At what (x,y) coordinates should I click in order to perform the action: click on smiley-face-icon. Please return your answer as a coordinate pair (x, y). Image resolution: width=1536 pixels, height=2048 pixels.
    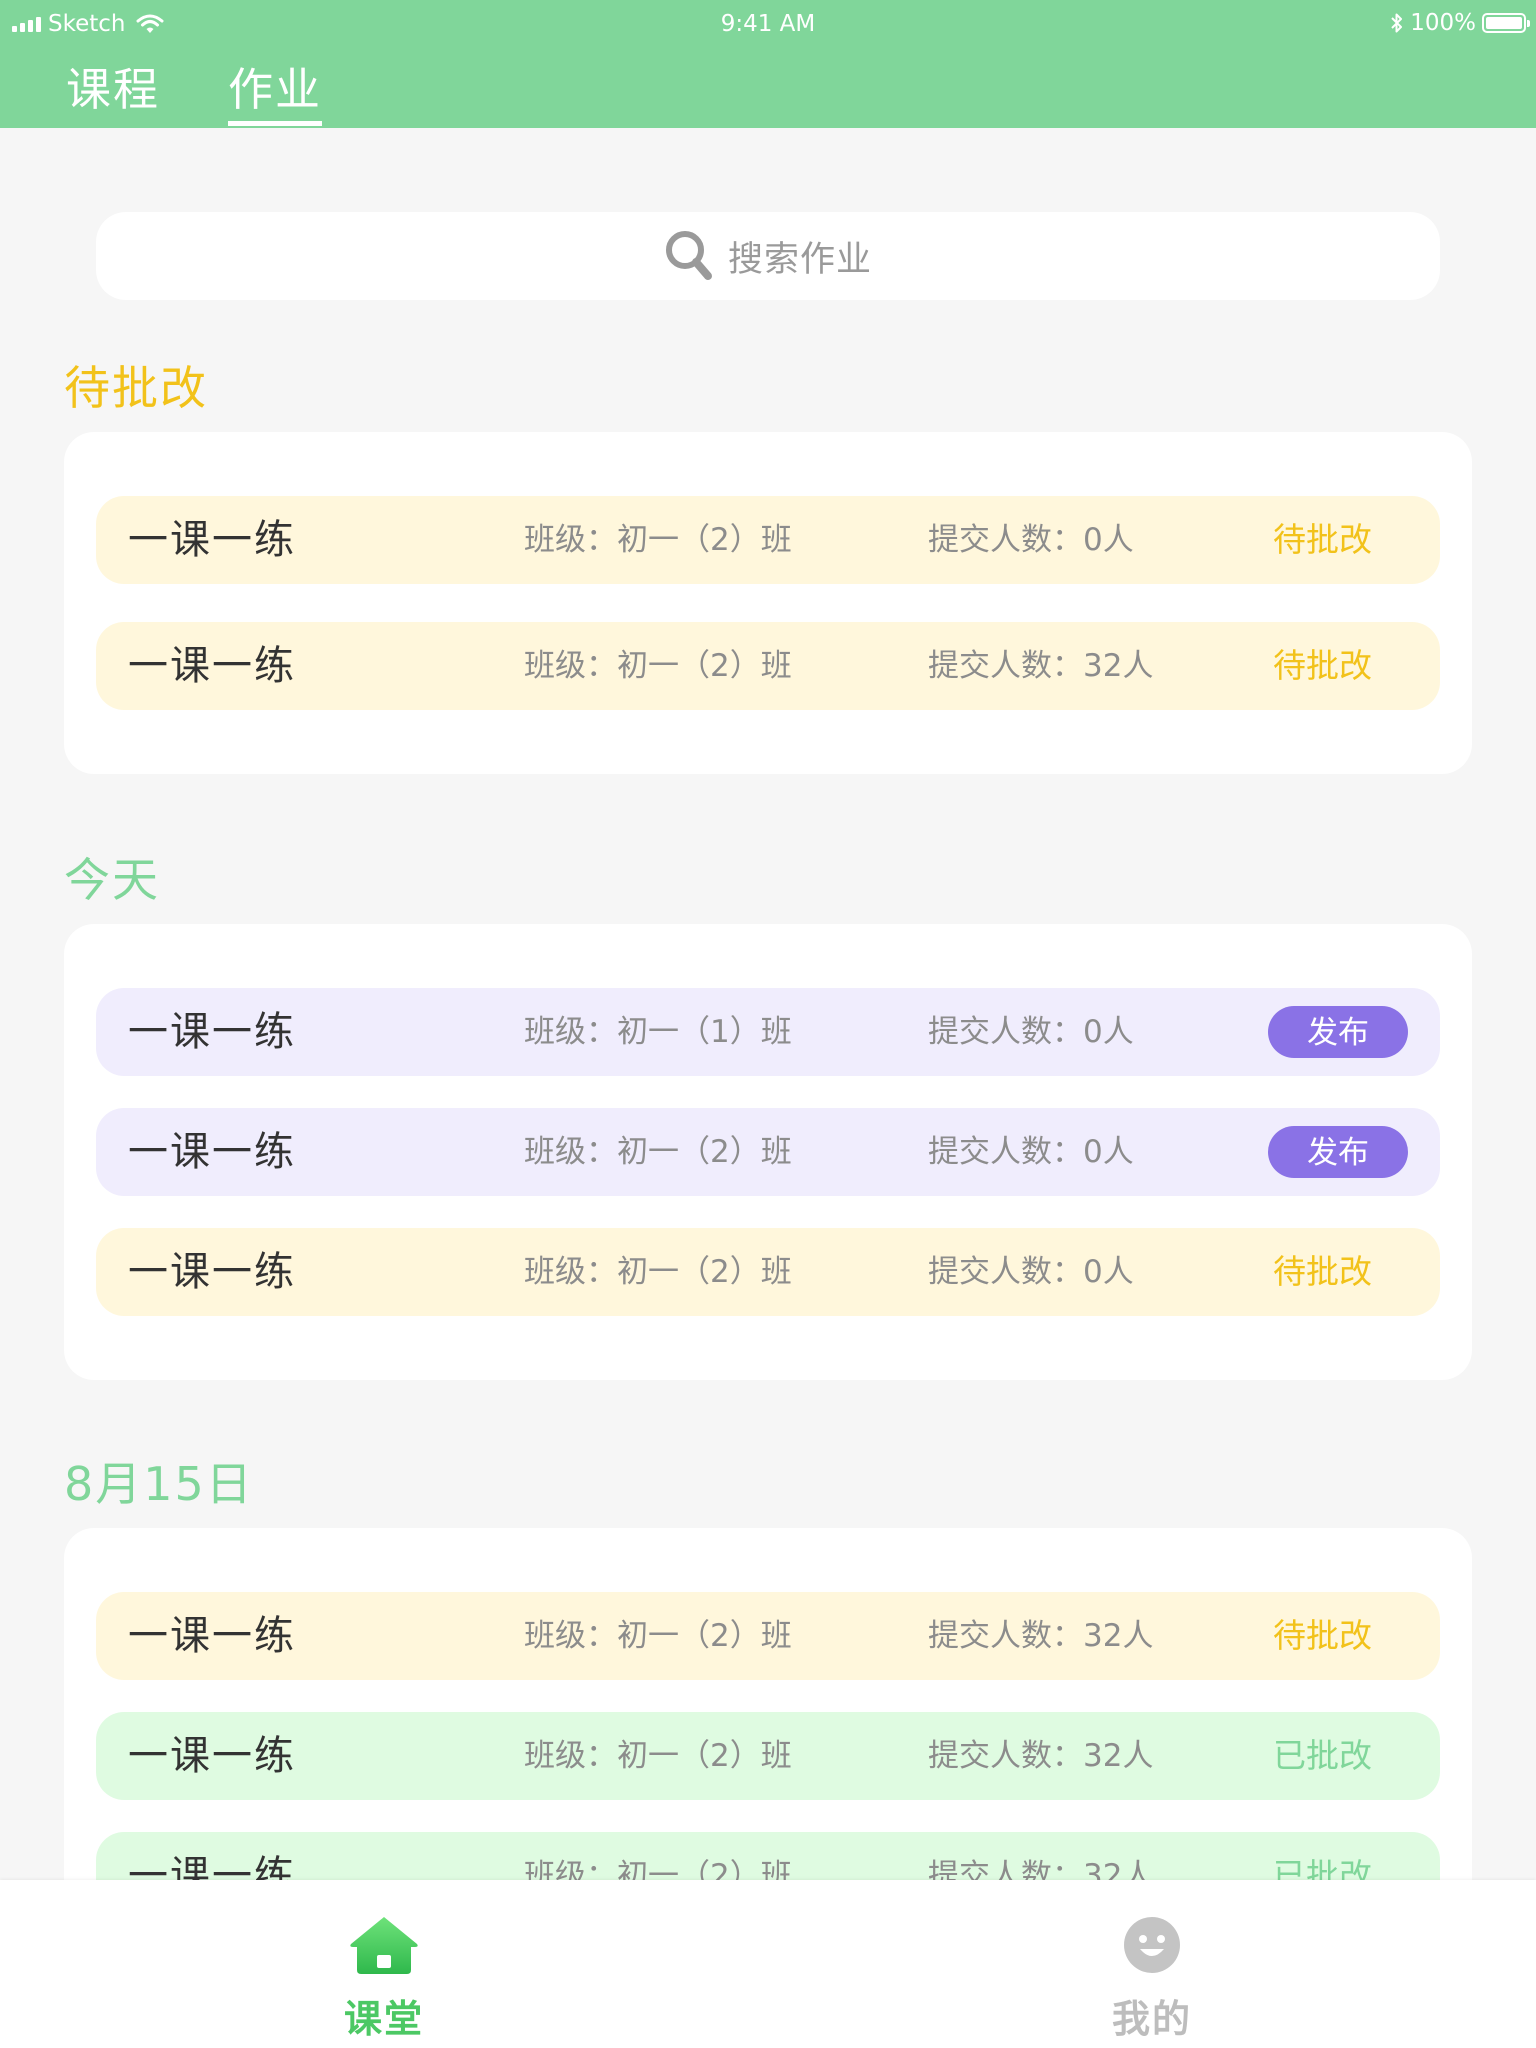
    Looking at the image, I should click on (1152, 1945).